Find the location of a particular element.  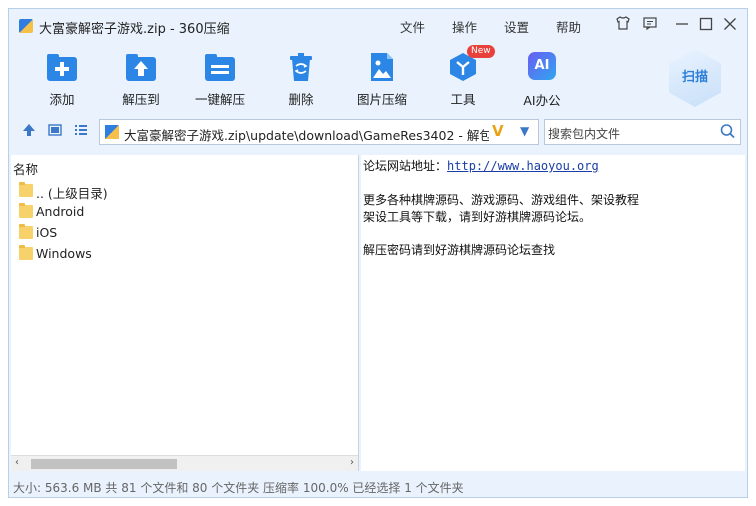

image-compress-label: 图片压缩 is located at coordinates (381, 99).